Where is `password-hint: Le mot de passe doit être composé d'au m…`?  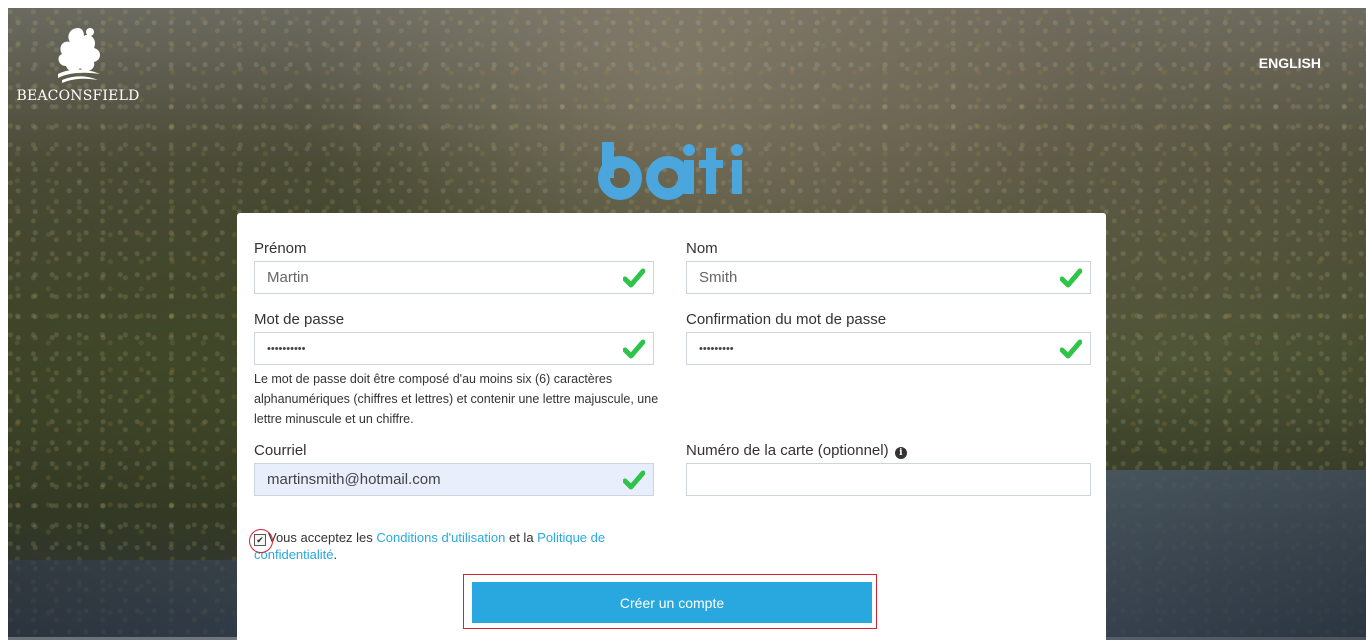 password-hint: Le mot de passe doit être composé d'au m… is located at coordinates (456, 399).